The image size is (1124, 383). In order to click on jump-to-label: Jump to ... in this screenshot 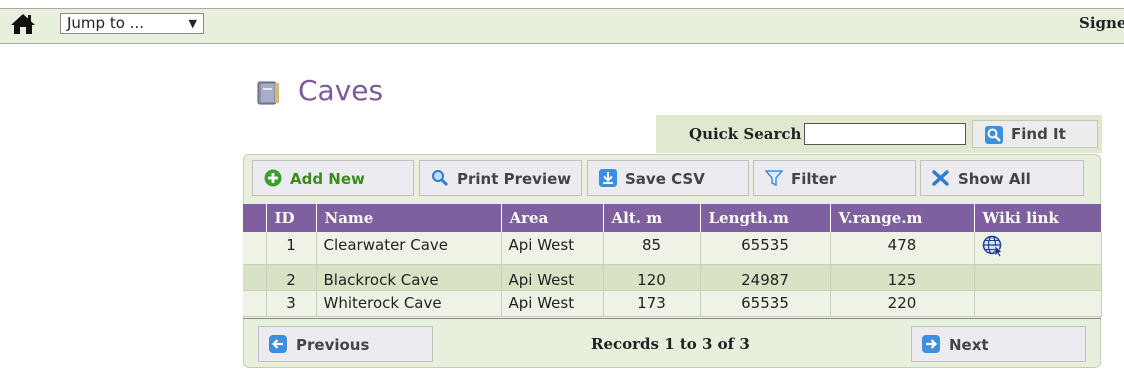, I will do `click(105, 23)`.